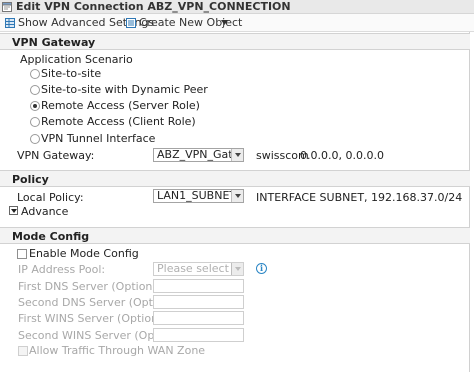  I want to click on allow-traffic-wan-label: Allow Traffic Through WAN Zone, so click(117, 350).